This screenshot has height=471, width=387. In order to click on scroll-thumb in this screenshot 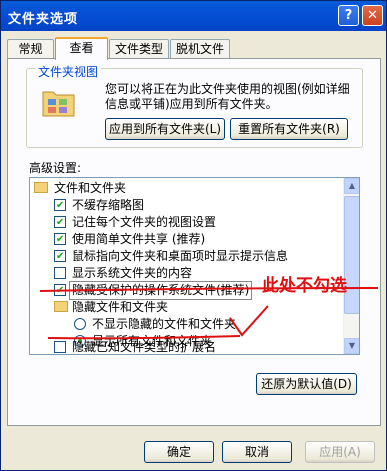, I will do `click(351, 255)`.